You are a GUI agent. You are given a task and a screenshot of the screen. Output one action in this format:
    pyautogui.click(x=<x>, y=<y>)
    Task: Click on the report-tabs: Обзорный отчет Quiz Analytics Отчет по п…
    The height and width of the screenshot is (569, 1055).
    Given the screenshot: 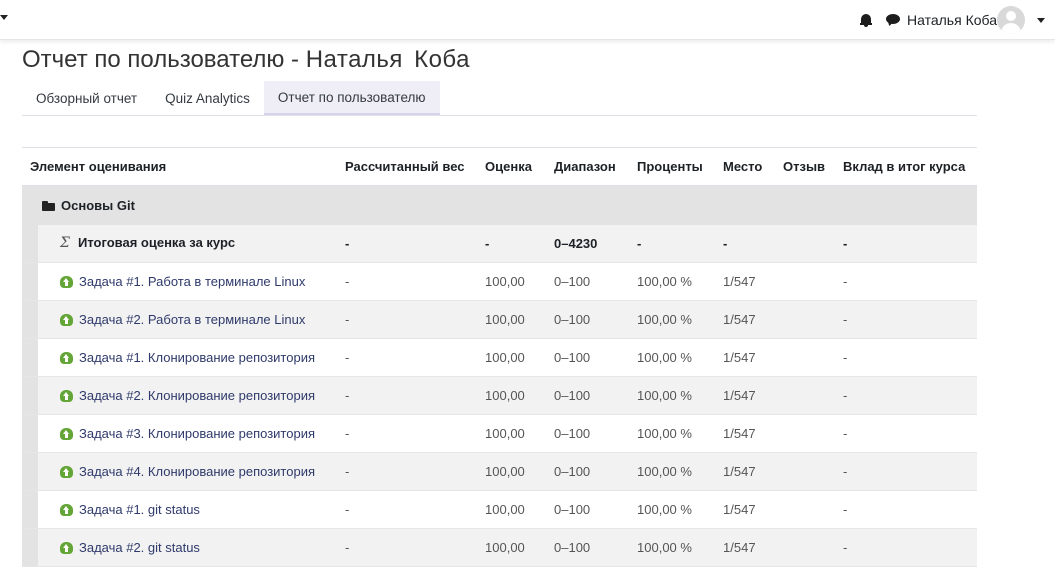 What is the action you would take?
    pyautogui.click(x=499, y=98)
    